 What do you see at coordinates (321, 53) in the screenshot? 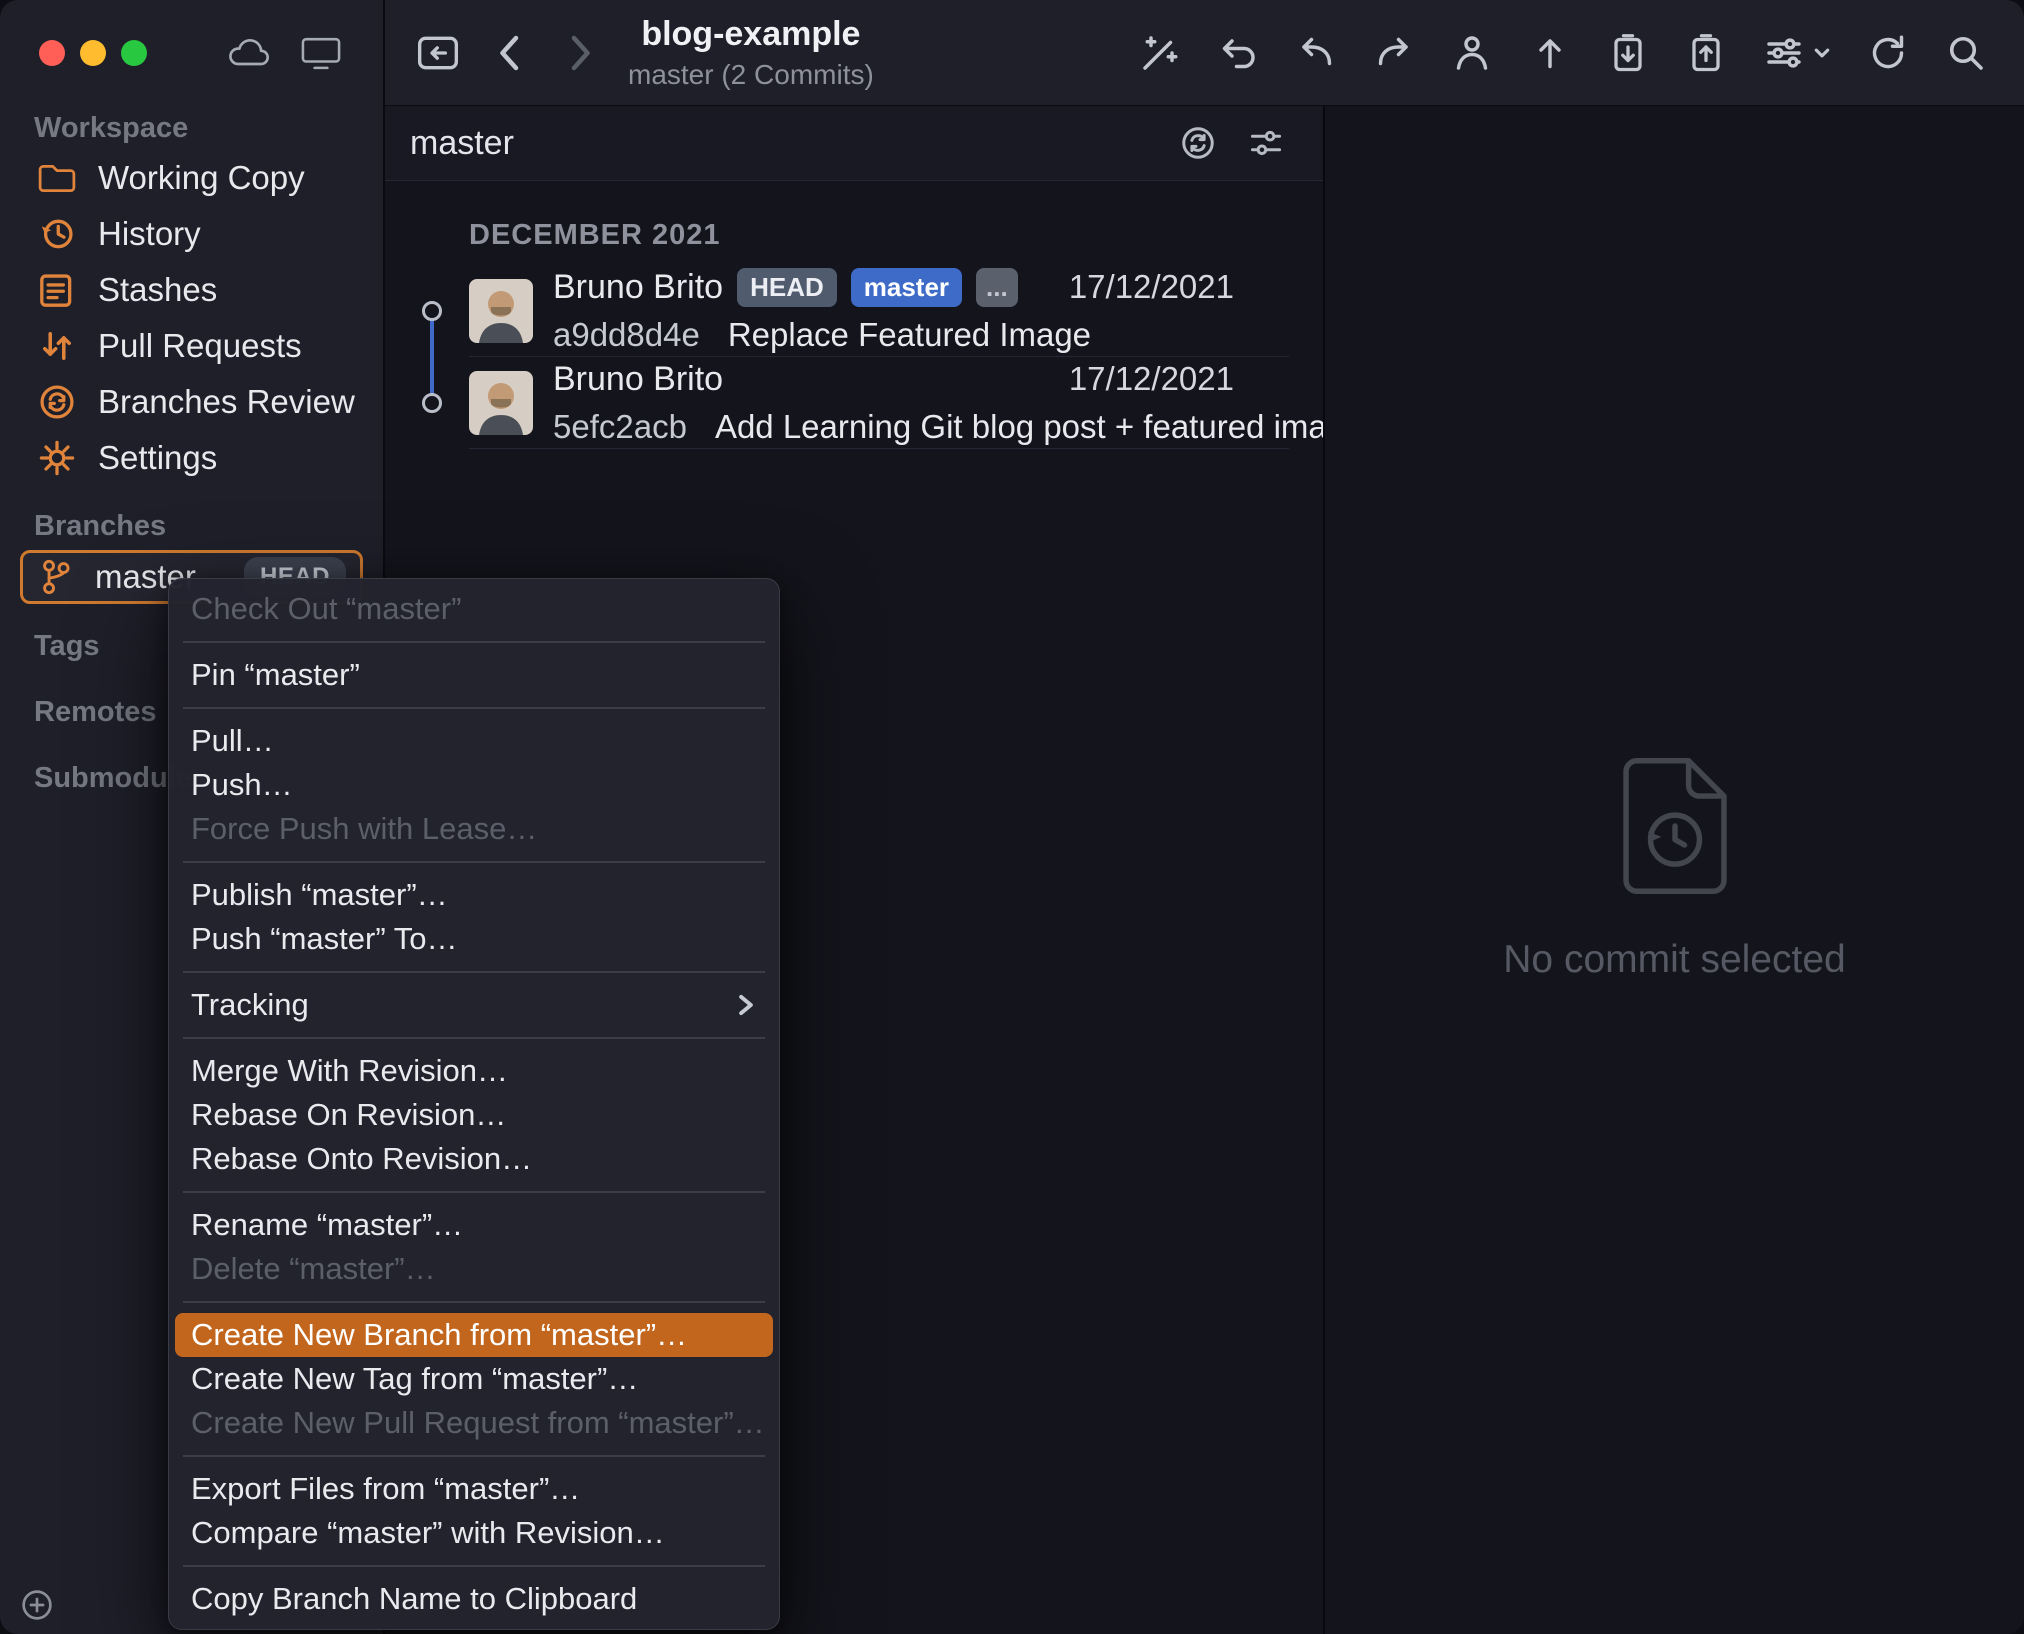
I see `computer-icon` at bounding box center [321, 53].